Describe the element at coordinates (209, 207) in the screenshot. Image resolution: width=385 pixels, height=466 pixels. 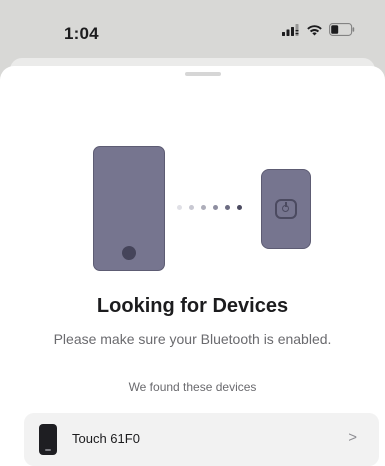
I see `connection-dots` at that location.